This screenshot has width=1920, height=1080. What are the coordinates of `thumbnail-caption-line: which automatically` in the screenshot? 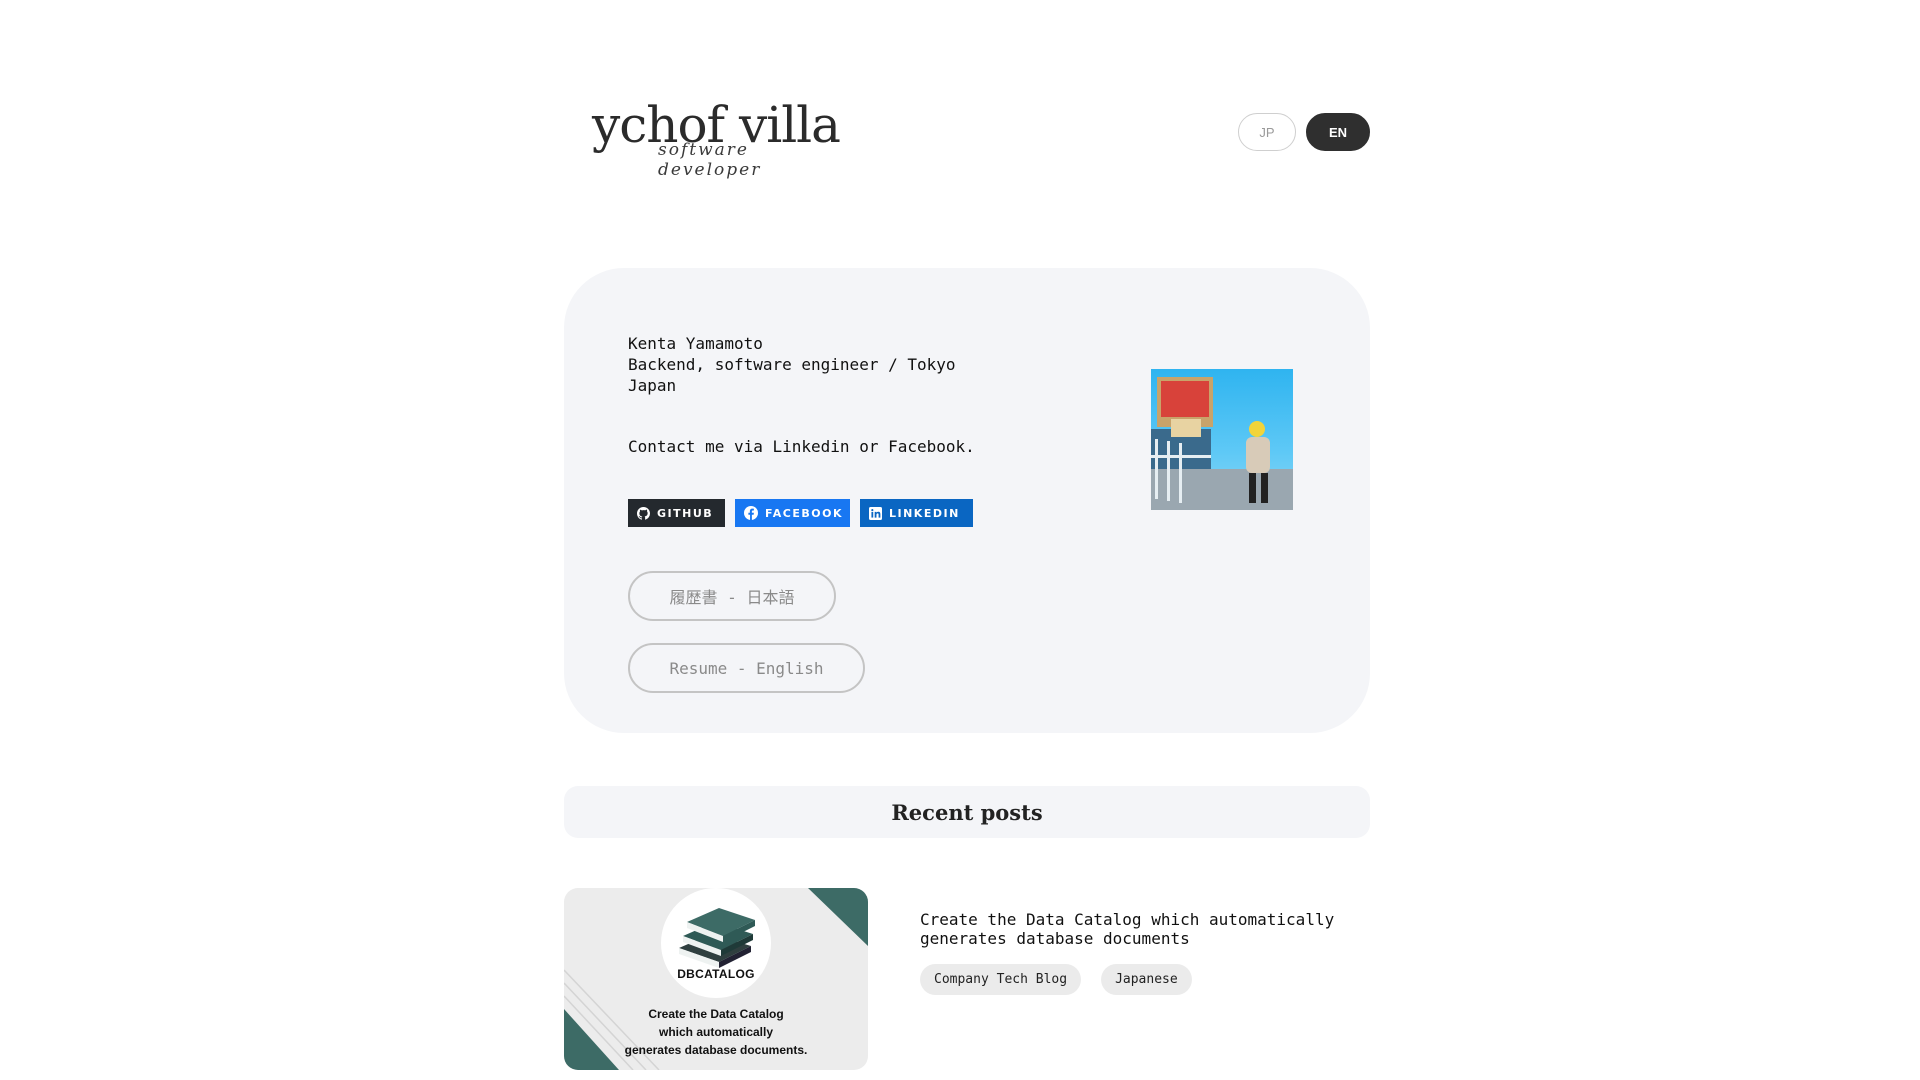 It's located at (716, 1032).